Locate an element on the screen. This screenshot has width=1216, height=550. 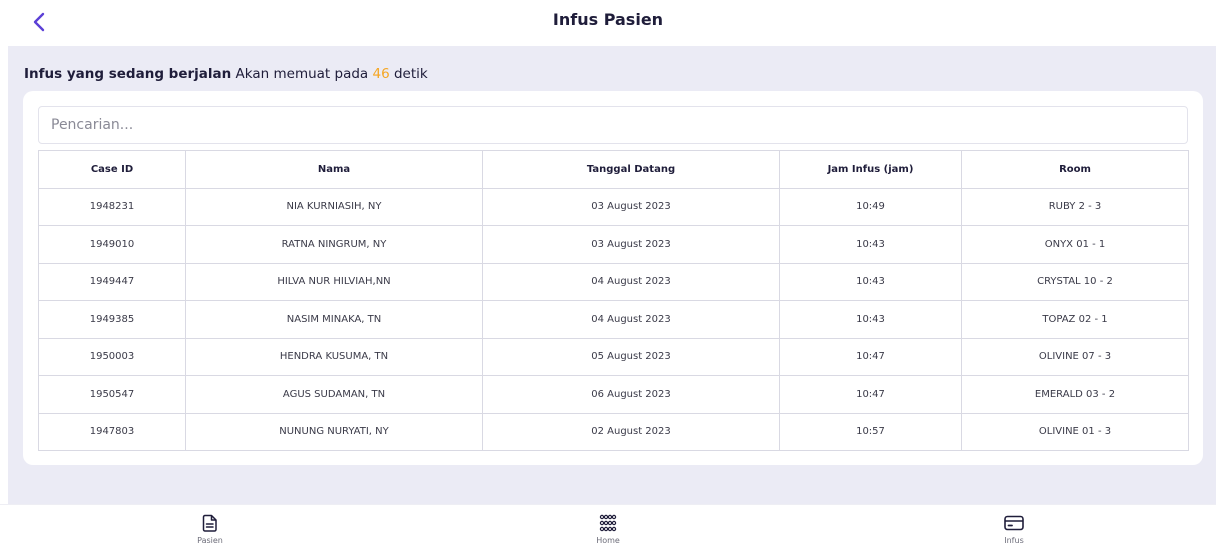
cell-case-id: 1949010 is located at coordinates (112, 244).